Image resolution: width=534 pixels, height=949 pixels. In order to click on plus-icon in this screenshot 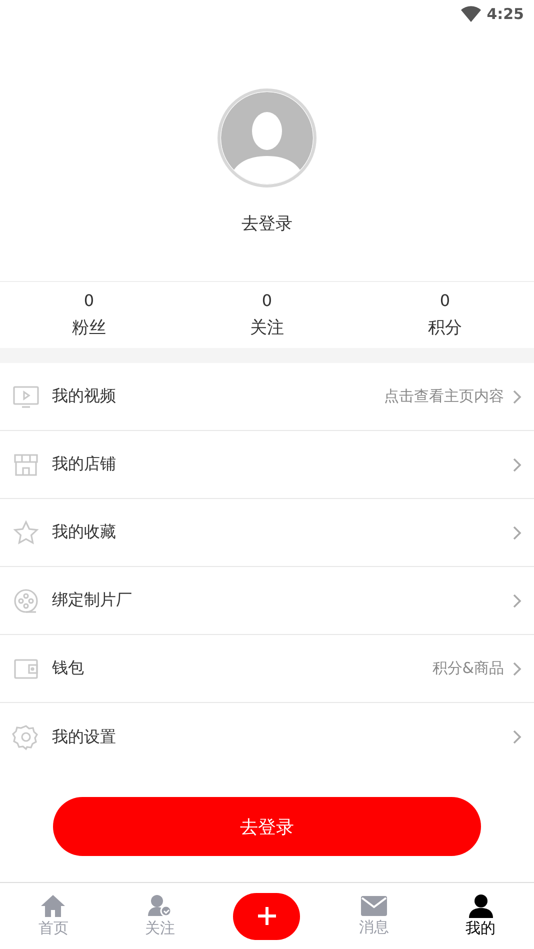, I will do `click(266, 916)`.